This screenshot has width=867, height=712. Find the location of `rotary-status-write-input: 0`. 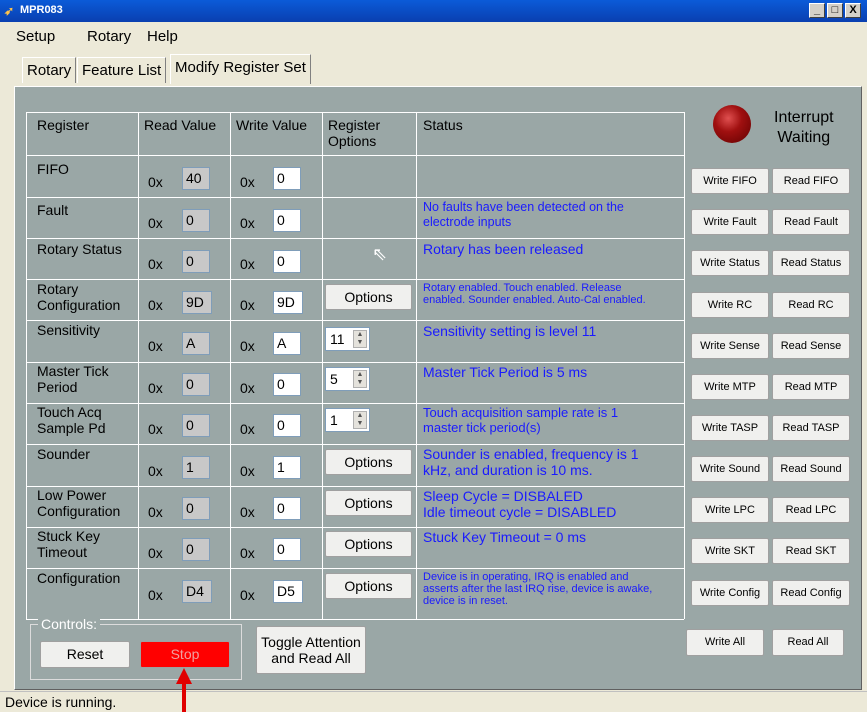

rotary-status-write-input: 0 is located at coordinates (287, 261).